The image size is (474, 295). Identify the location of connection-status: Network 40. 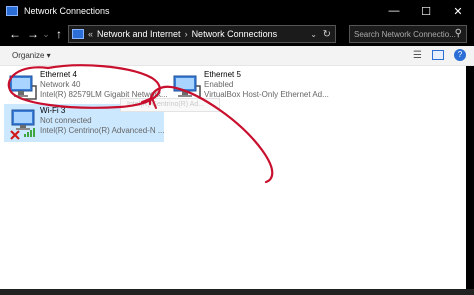
(60, 84).